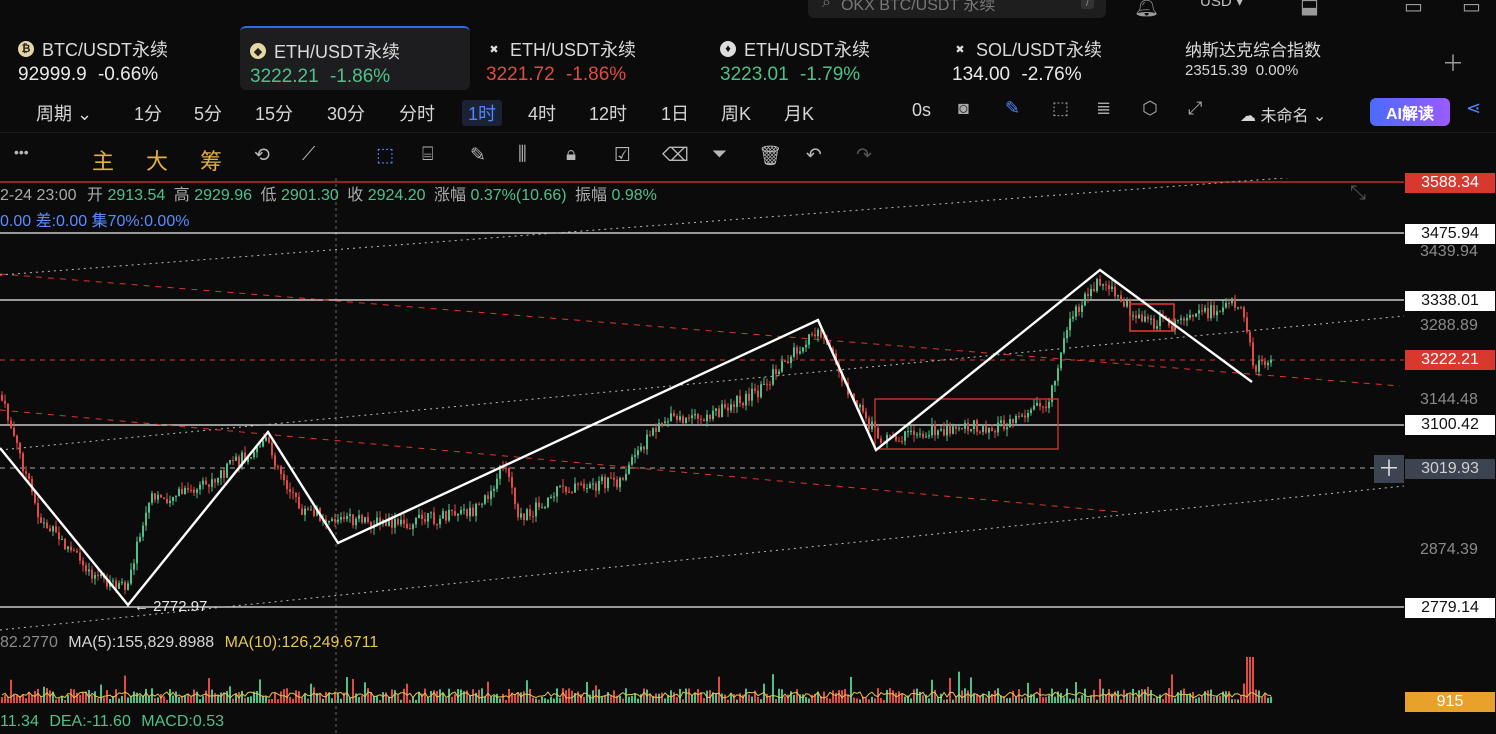 This screenshot has height=734, width=1496. I want to click on period-12h: 12时, so click(608, 113).